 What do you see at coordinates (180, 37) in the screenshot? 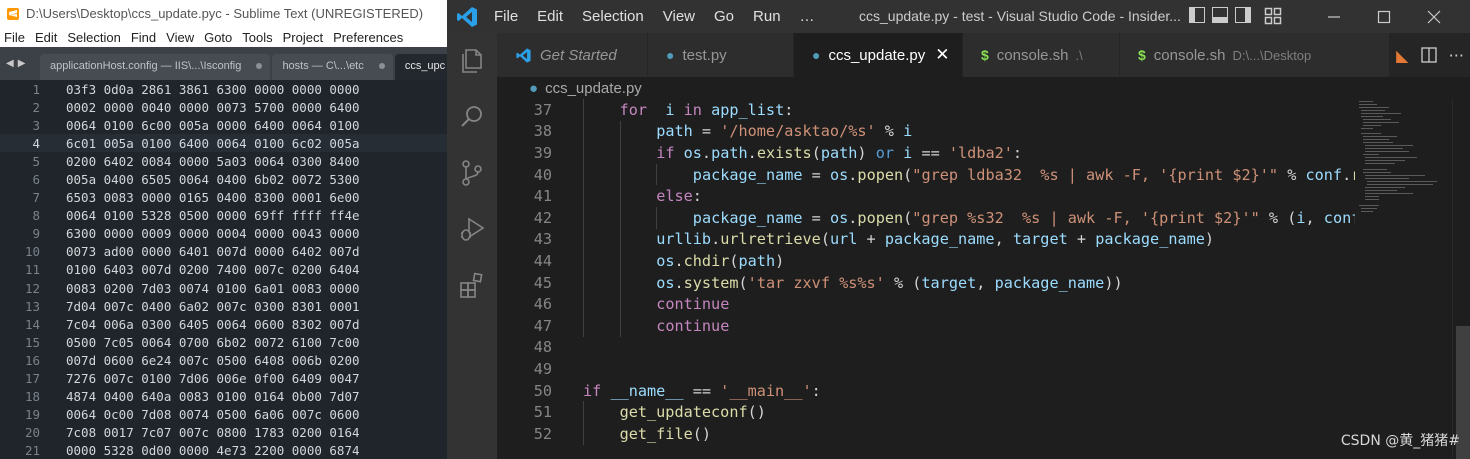
I see `sublime-menu-view: View` at bounding box center [180, 37].